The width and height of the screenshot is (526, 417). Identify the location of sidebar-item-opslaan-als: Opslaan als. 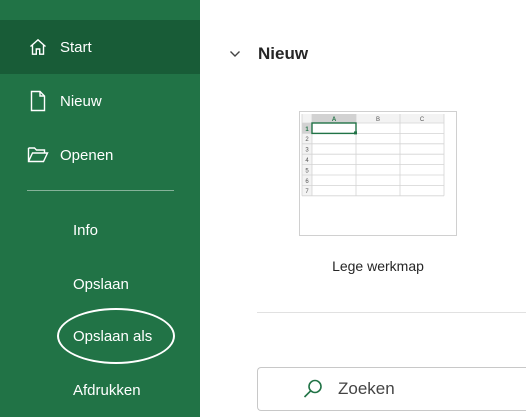
(100, 336).